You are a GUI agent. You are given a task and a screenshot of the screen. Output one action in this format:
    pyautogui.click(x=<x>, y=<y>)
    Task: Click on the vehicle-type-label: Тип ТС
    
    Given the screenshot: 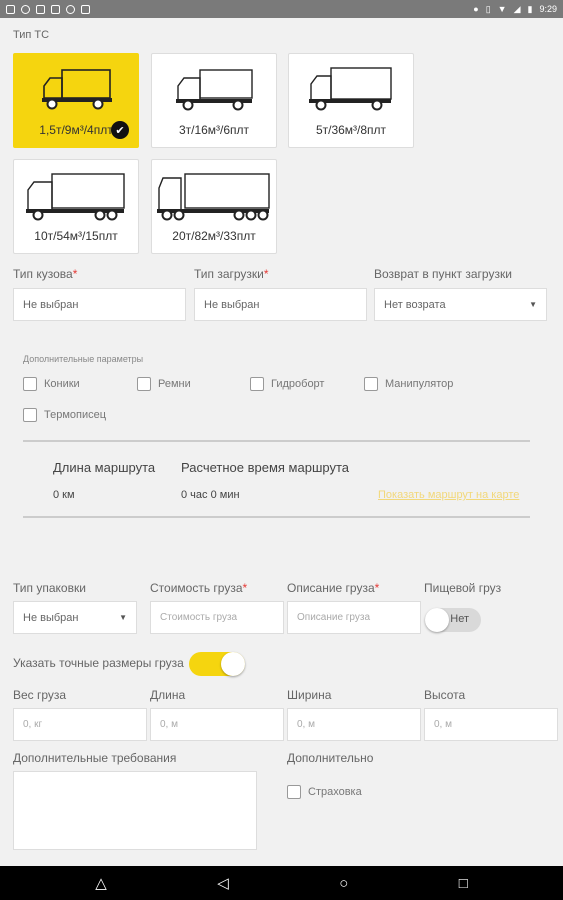 What is the action you would take?
    pyautogui.click(x=31, y=35)
    